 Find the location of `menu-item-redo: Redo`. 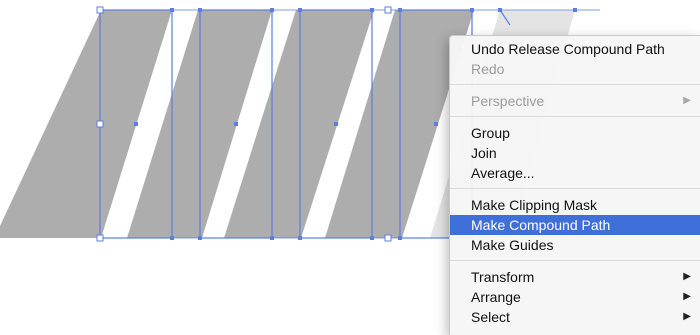

menu-item-redo: Redo is located at coordinates (575, 69).